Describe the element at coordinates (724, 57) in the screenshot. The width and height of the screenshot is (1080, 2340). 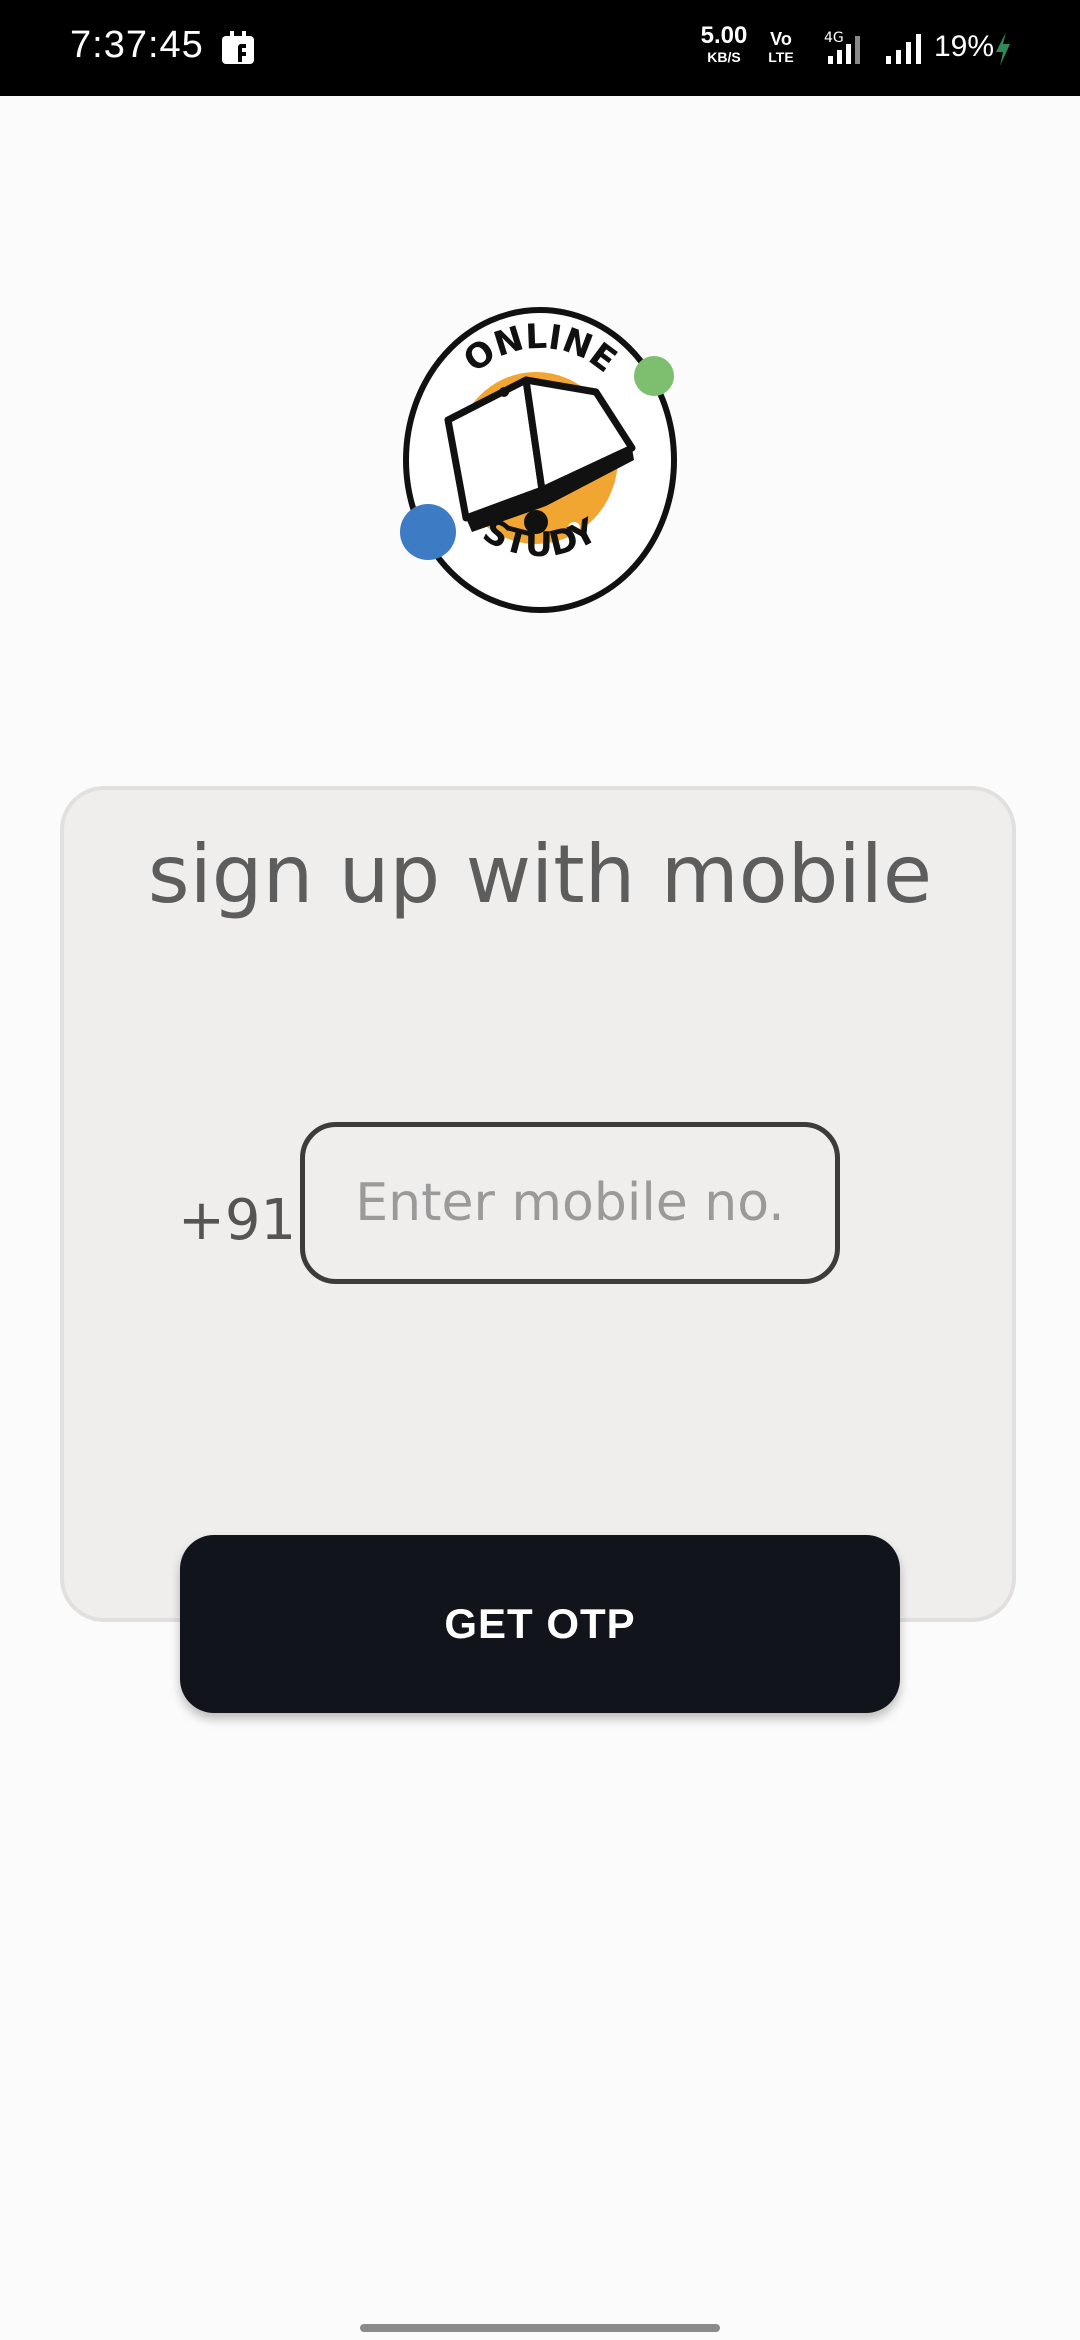
I see `network-speed-unit: KB/S` at that location.